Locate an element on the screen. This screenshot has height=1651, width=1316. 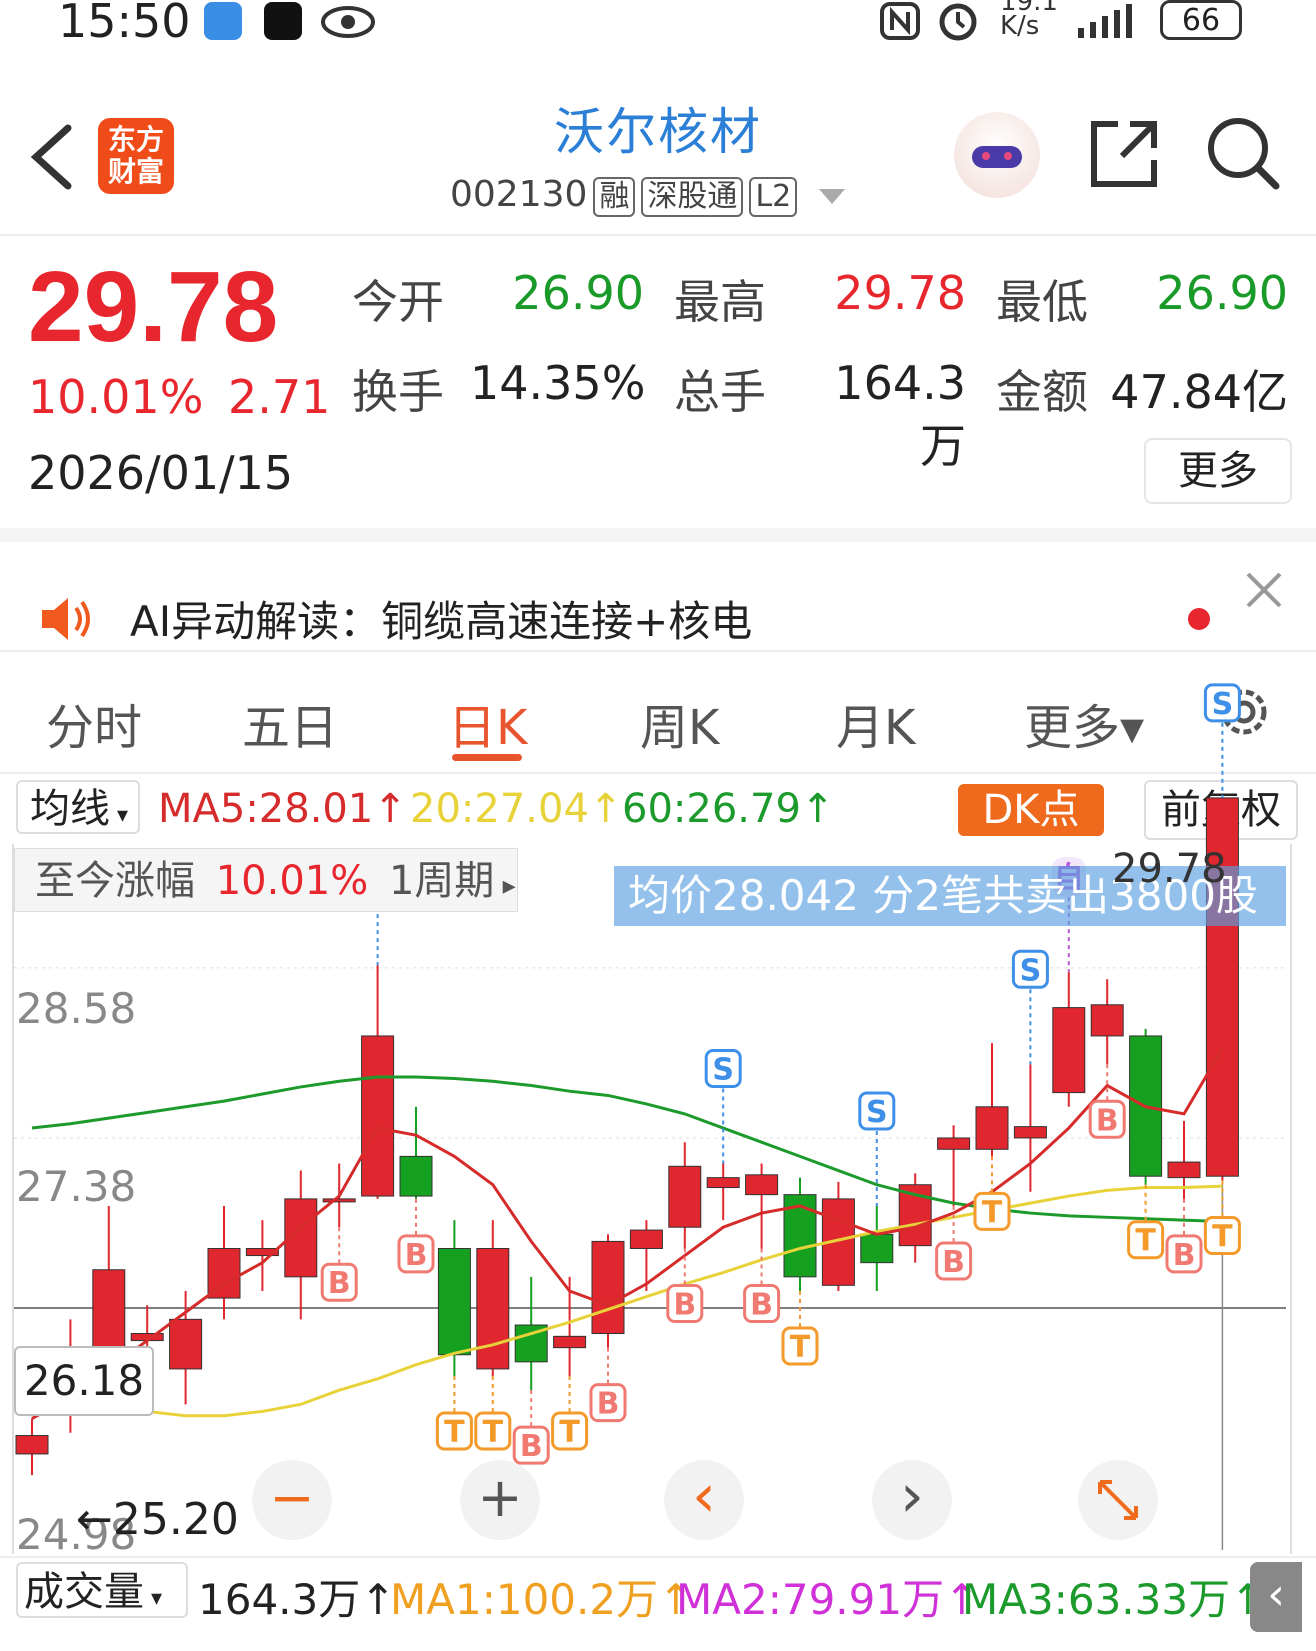
volume-ma3: MA3:63.33万↑ is located at coordinates (1114, 1599).